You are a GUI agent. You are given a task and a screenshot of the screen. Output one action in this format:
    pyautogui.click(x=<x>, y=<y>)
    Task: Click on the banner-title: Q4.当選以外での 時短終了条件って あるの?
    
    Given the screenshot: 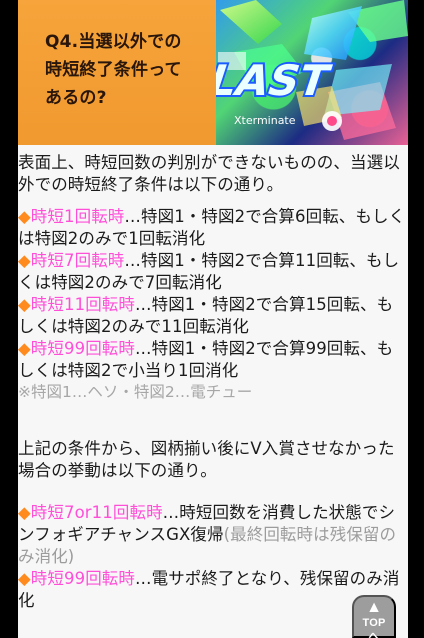 What is the action you would take?
    pyautogui.click(x=113, y=70)
    